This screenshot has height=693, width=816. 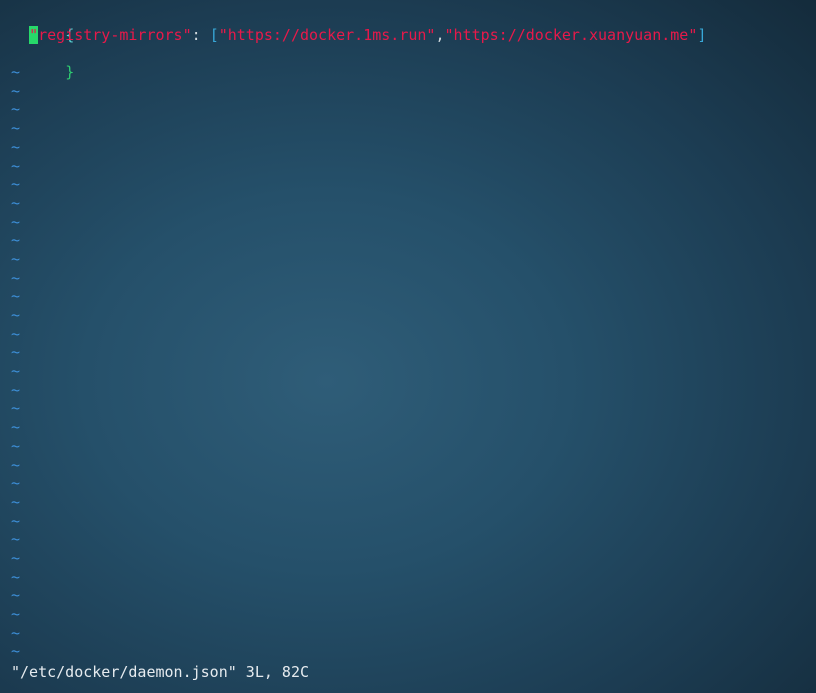 What do you see at coordinates (160, 672) in the screenshot?
I see `status-bar-message: "/etc/docker/daemon.json" 3L, 82C` at bounding box center [160, 672].